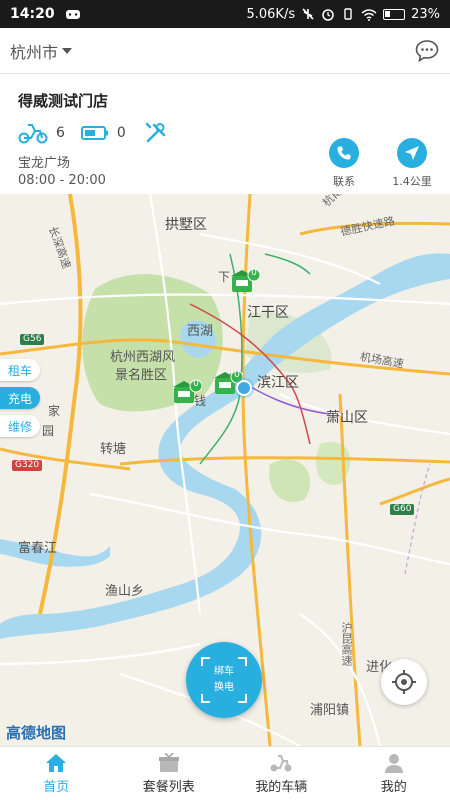 This screenshot has width=450, height=800. What do you see at coordinates (113, 449) in the screenshot?
I see `map-label-zhuantang: 转塘` at bounding box center [113, 449].